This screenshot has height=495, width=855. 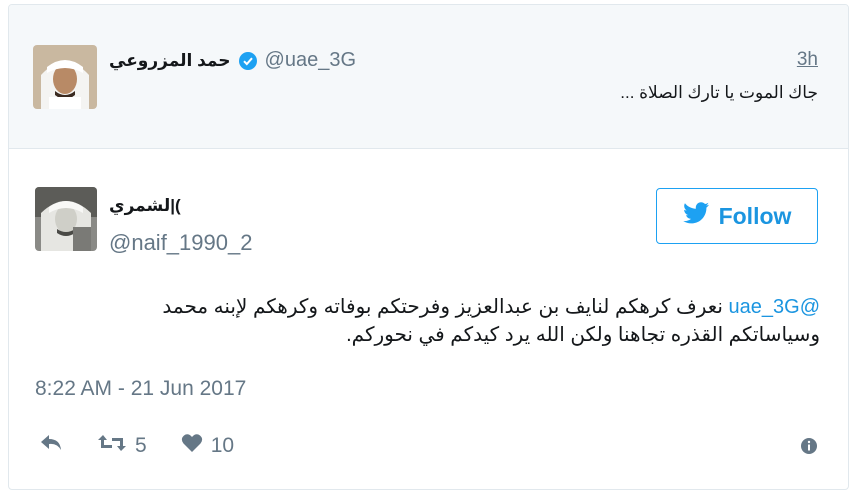 I want to click on heart-icon, so click(x=192, y=446).